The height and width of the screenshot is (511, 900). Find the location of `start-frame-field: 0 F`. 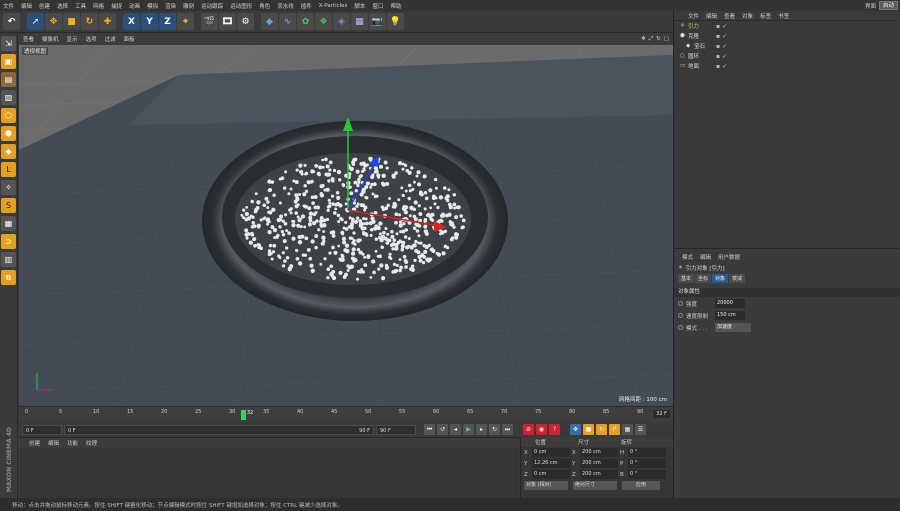

start-frame-field: 0 F is located at coordinates (42, 429).